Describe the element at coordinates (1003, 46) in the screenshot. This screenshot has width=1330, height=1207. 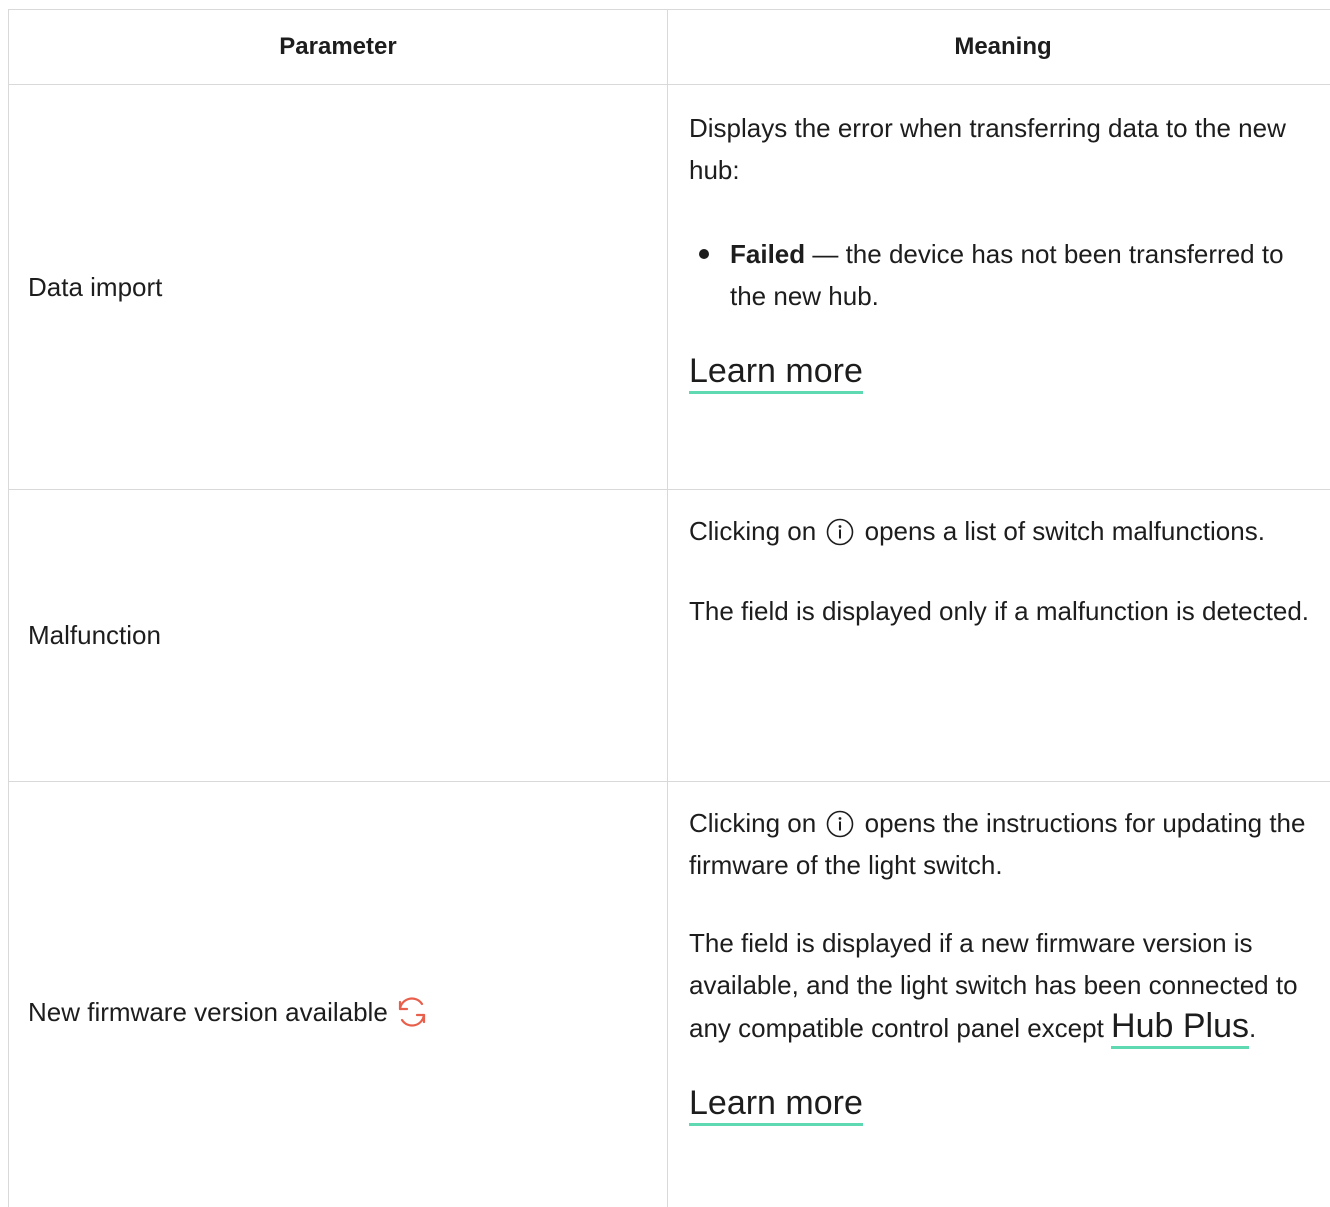
I see `header-meaning: Meaning` at that location.